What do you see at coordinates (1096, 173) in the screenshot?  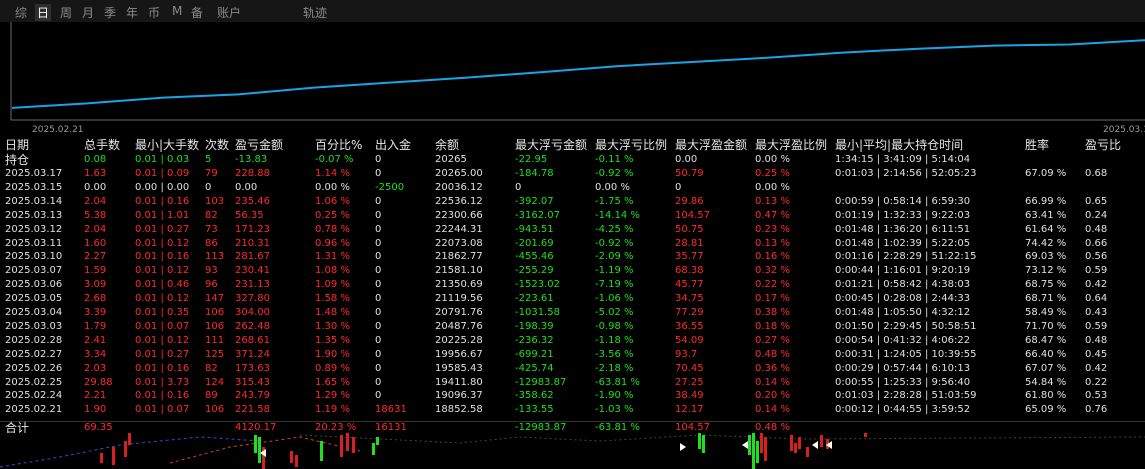 I see `cell-pl-ratio: 0.68` at bounding box center [1096, 173].